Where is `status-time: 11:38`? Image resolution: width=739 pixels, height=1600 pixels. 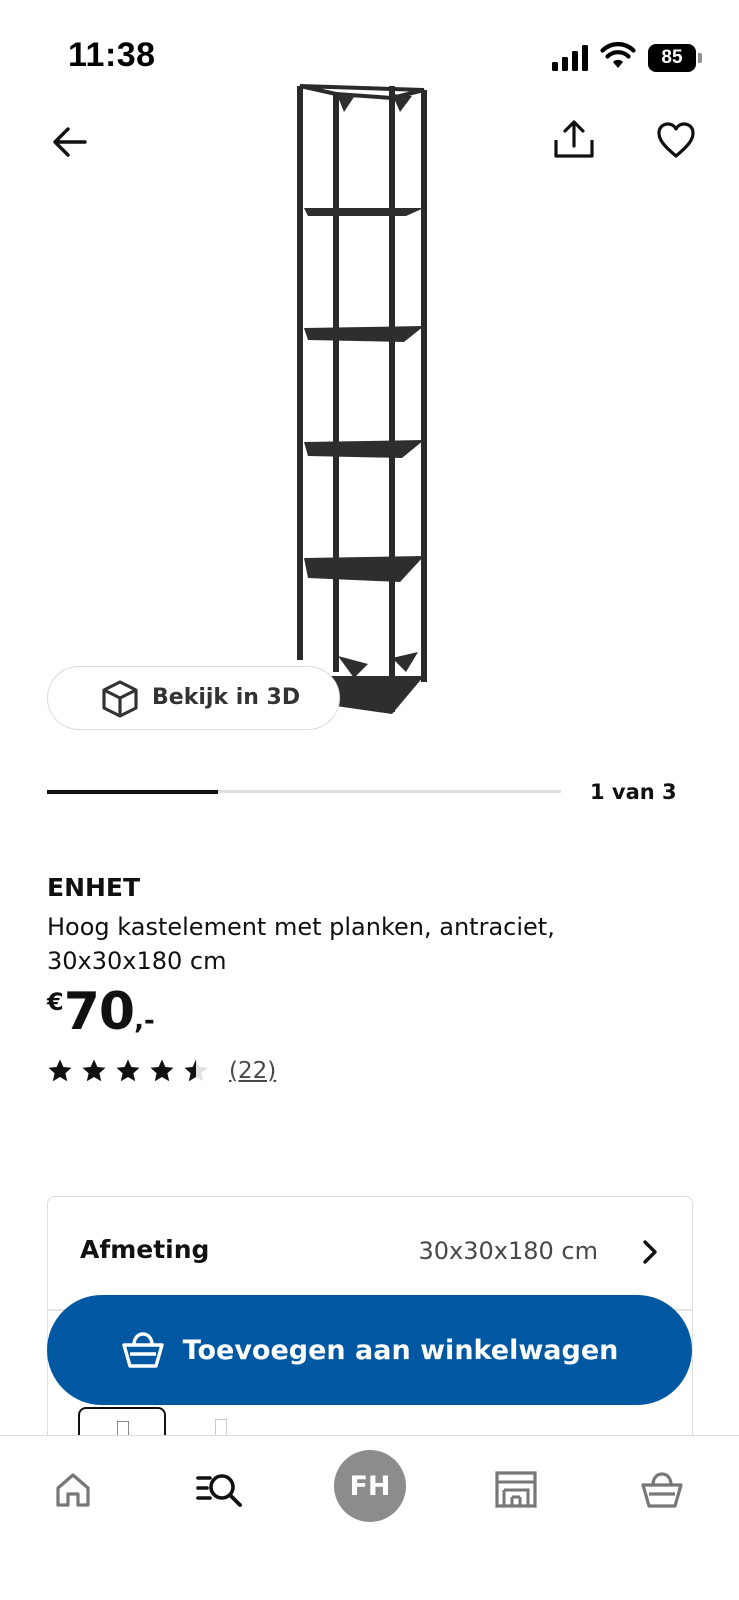 status-time: 11:38 is located at coordinates (112, 55).